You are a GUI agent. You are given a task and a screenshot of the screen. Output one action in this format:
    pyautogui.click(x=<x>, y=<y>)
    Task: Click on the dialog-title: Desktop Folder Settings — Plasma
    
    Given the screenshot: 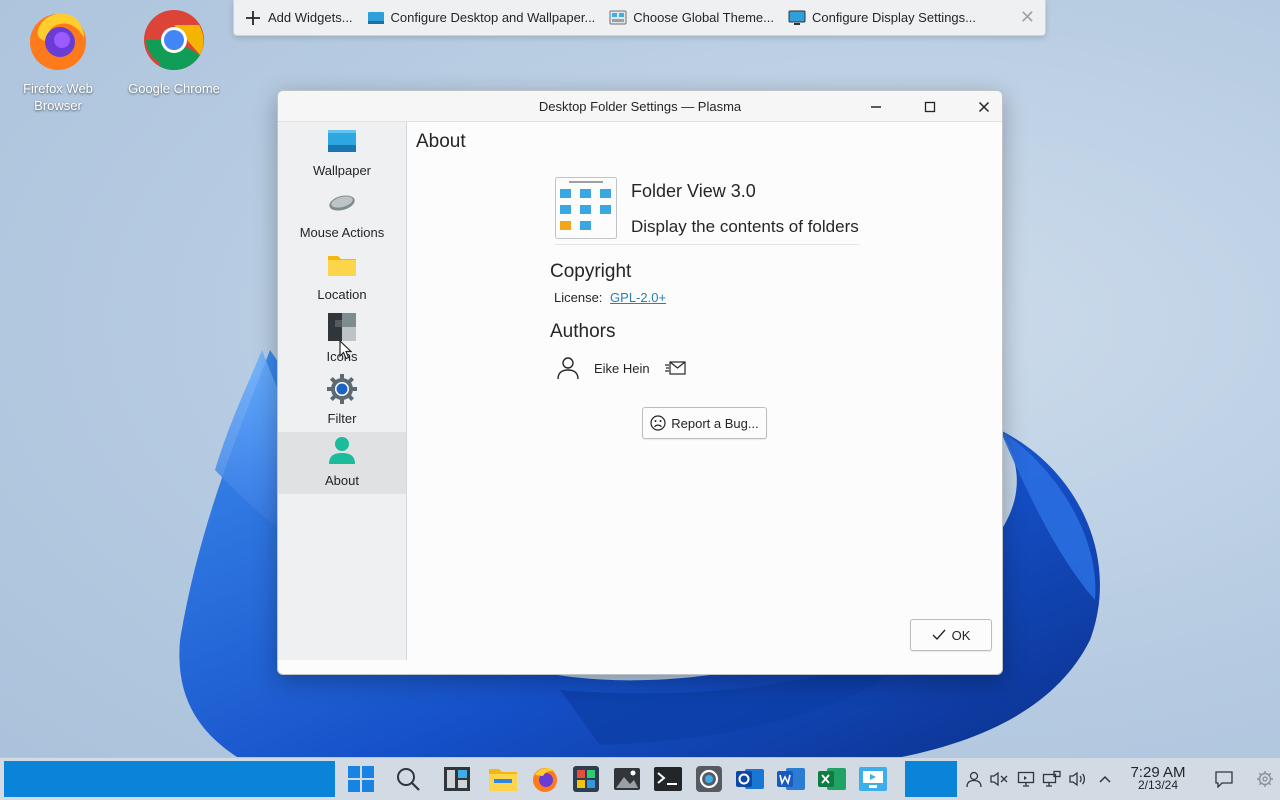 What is the action you would take?
    pyautogui.click(x=640, y=106)
    